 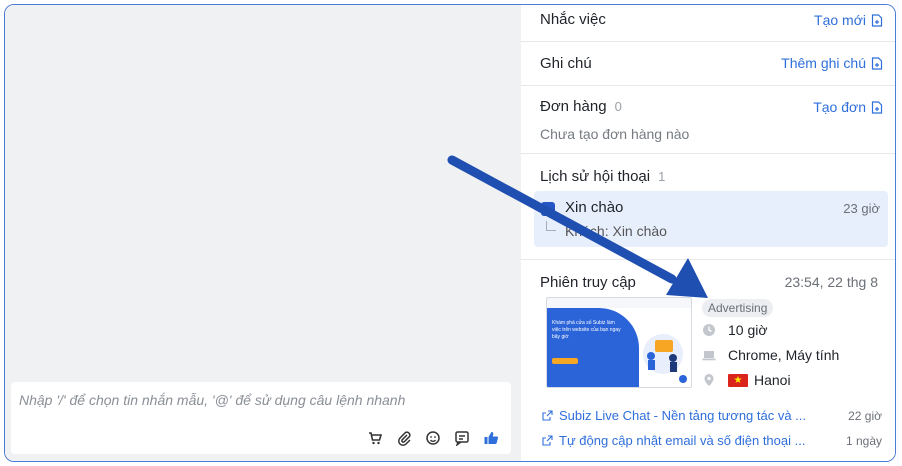 I want to click on create-order-label: Tạo đơn, so click(x=839, y=107).